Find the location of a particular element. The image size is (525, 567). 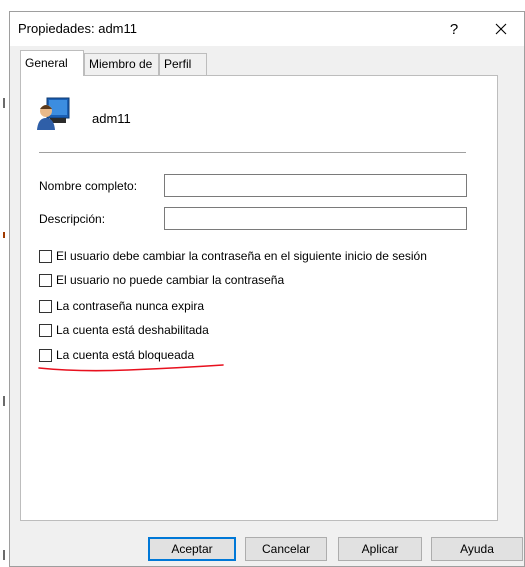

description-field is located at coordinates (315, 218).